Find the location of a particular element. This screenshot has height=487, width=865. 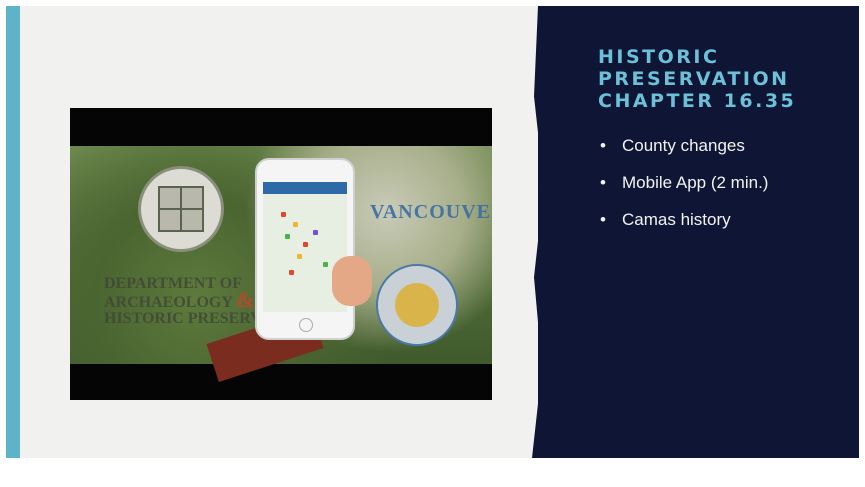

bullet-item: County changes is located at coordinates (683, 146).